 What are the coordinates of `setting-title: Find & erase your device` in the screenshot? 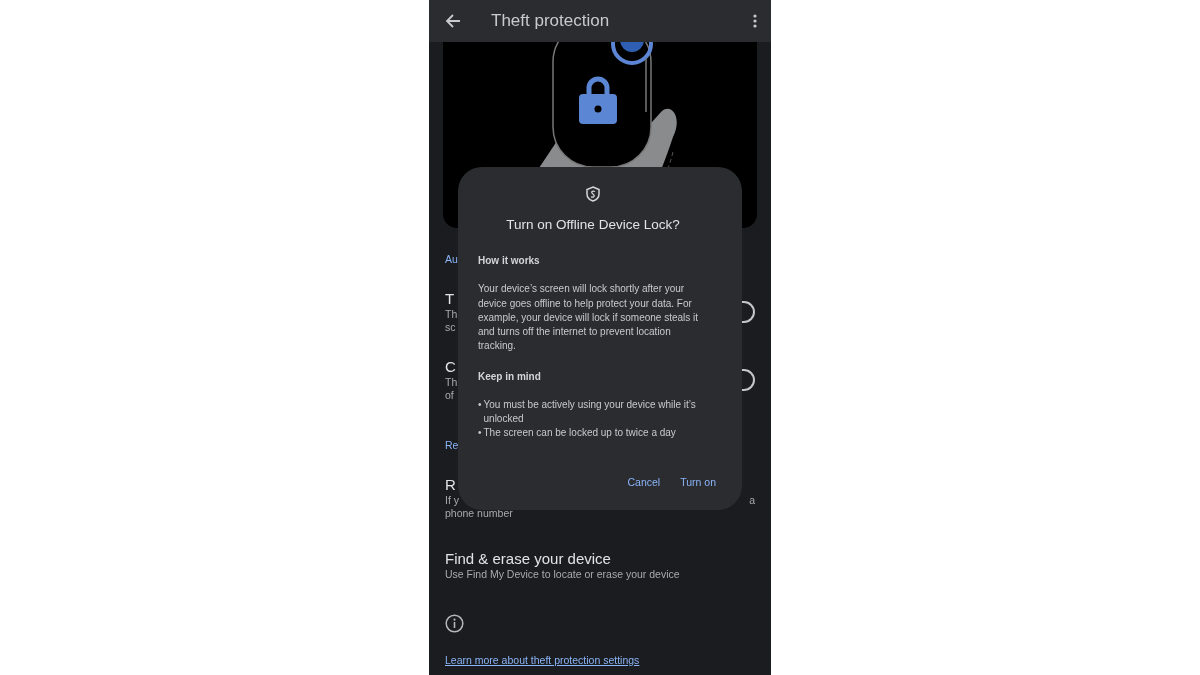 It's located at (528, 558).